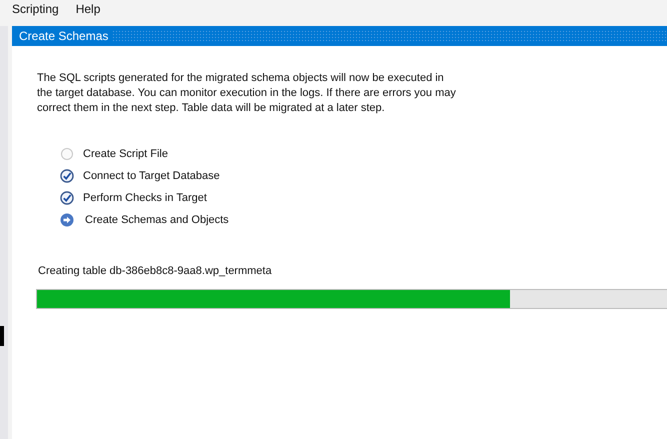 Image resolution: width=667 pixels, height=439 pixels. What do you see at coordinates (247, 93) in the screenshot?
I see `description-text: The SQL scripts generated for the migrated schema objects will now be executed in the target database. You can monitor execution in the logs. If there are errors you may correct them in the next step. Table data will be migrated at a later step.` at bounding box center [247, 93].